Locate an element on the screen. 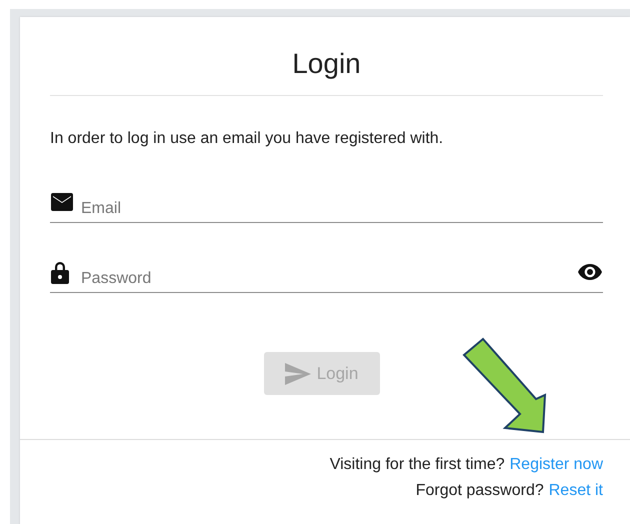 The height and width of the screenshot is (524, 630). footer-prompt: Visiting for the first time? is located at coordinates (417, 464).